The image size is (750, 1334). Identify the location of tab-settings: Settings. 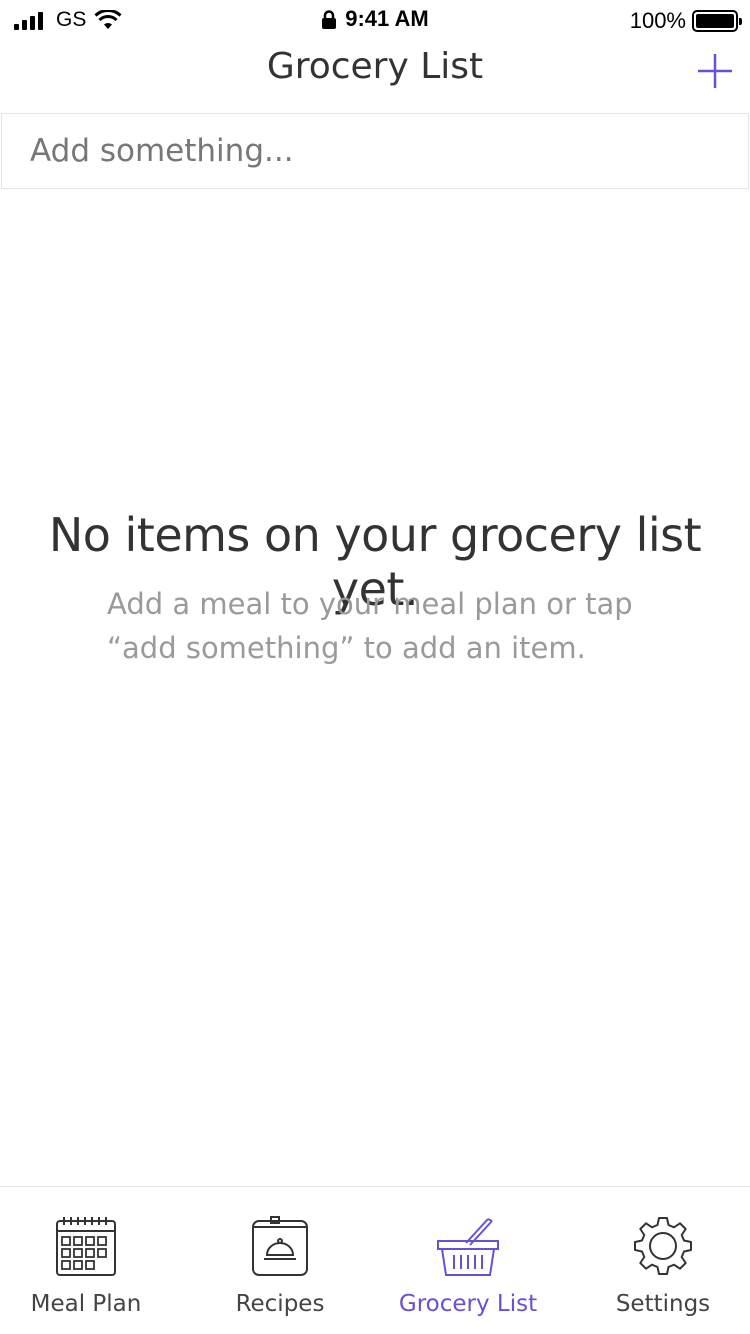
(663, 1260).